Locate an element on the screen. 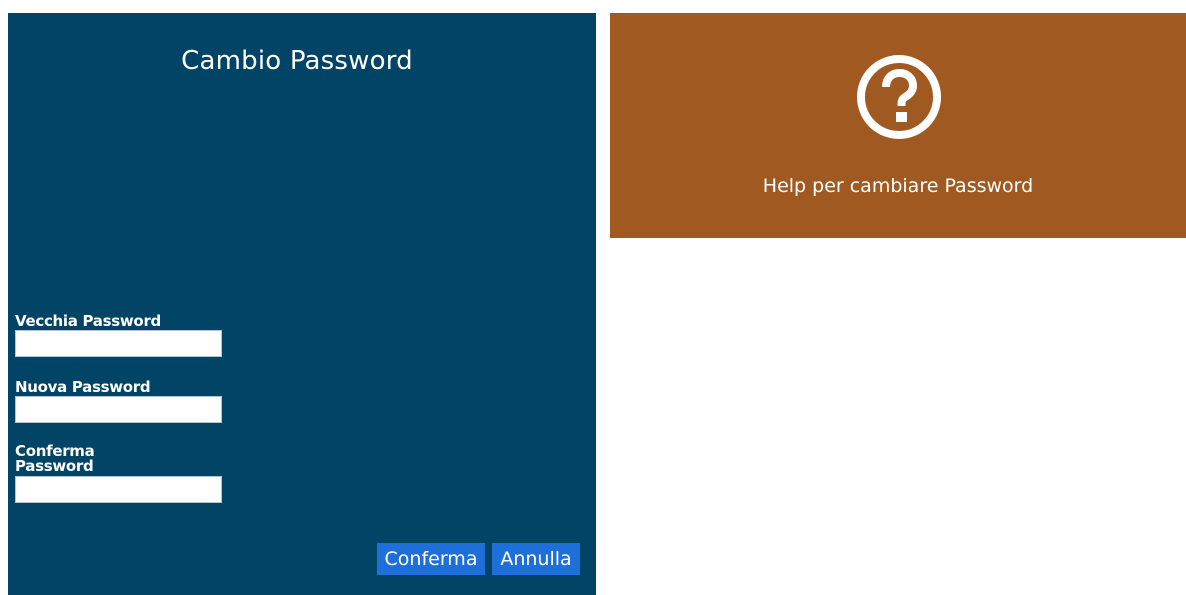 Image resolution: width=1186 pixels, height=595 pixels. help-text: Help per cambiare Password is located at coordinates (898, 186).